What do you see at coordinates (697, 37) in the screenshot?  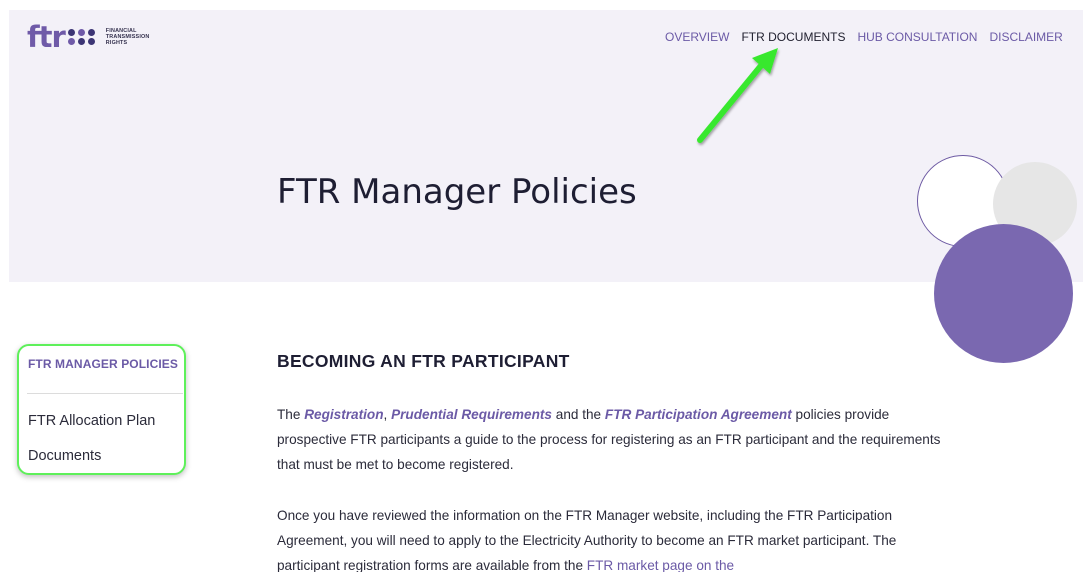 I see `nav-item-overview: OVERVIEW` at bounding box center [697, 37].